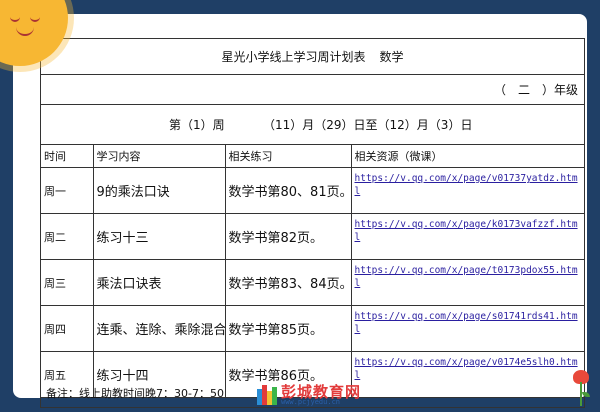 This screenshot has width=600, height=412. Describe the element at coordinates (466, 323) in the screenshot. I see `resource-link: https://v.qq.com/x/page/s01741rds41.html` at that location.